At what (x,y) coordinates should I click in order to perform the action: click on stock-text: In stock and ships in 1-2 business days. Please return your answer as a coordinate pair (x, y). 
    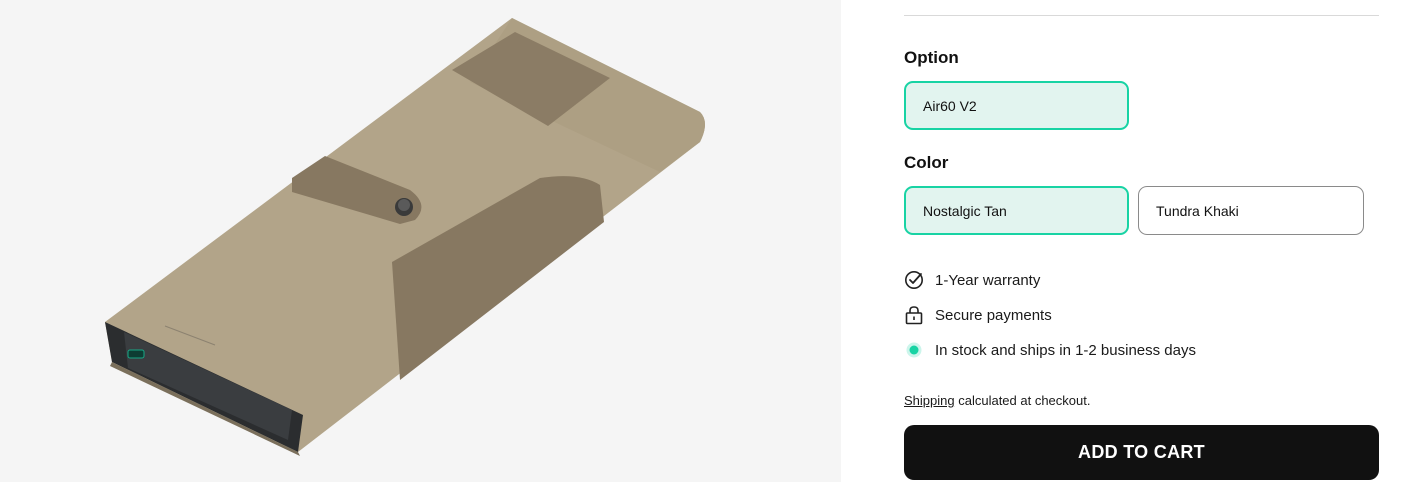
    Looking at the image, I should click on (1065, 350).